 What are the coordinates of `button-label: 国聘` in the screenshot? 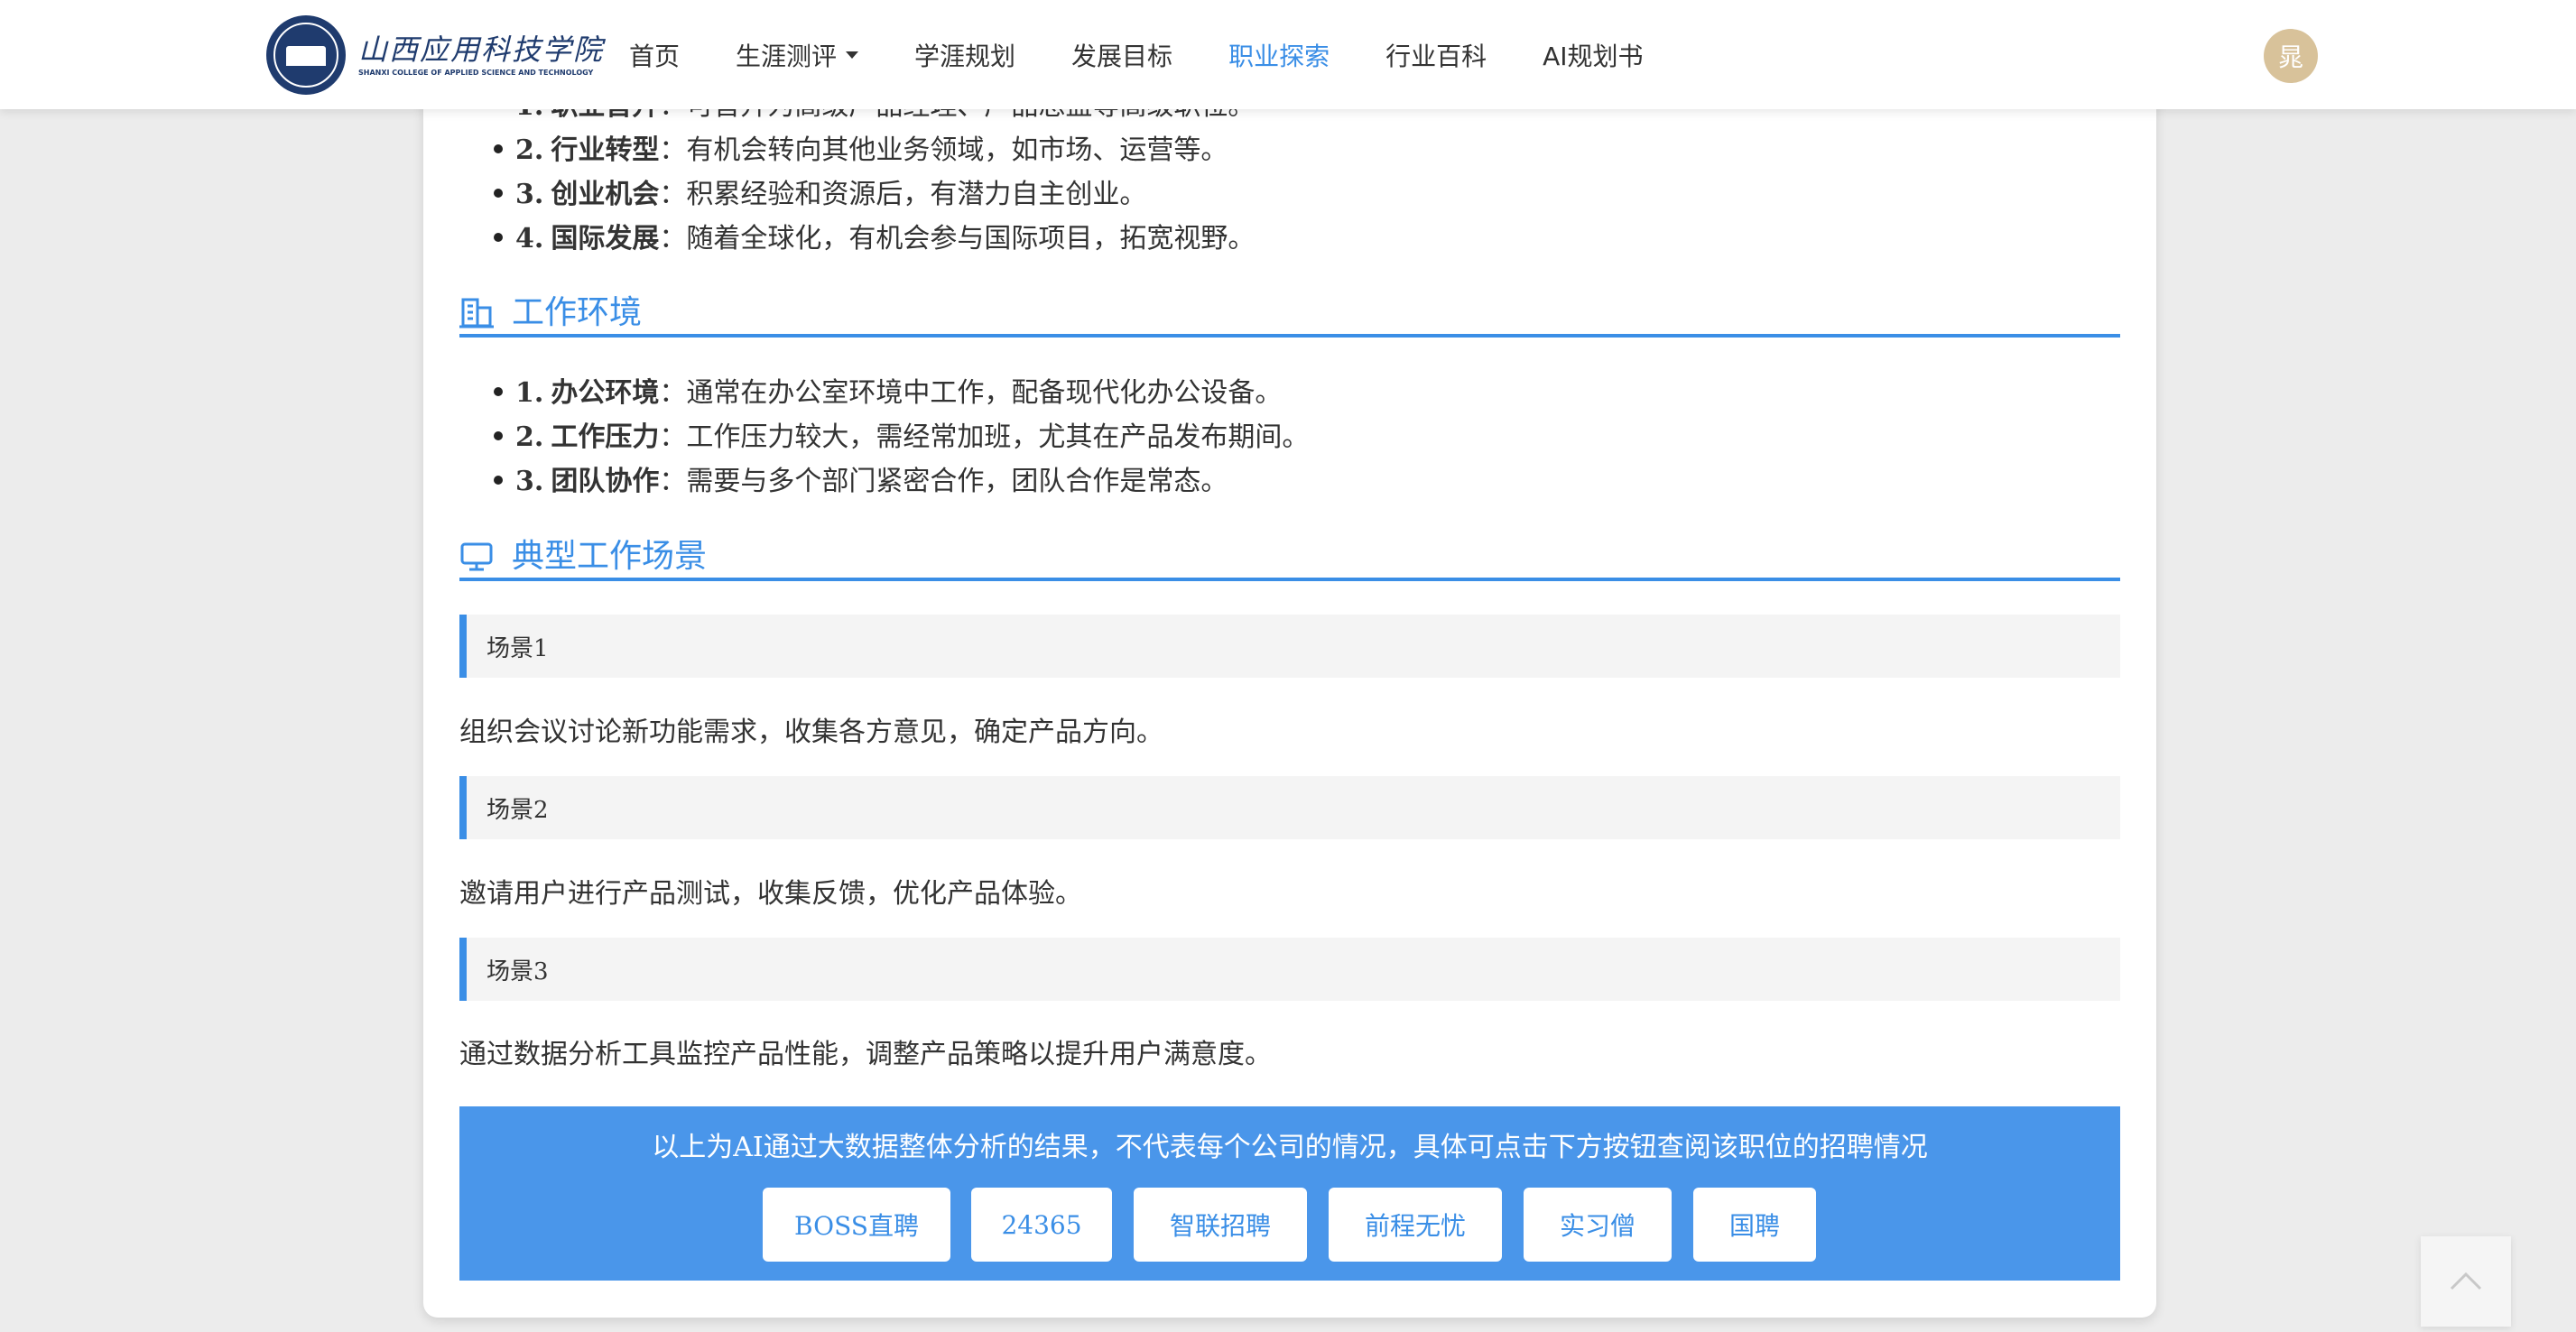 It's located at (1754, 1226).